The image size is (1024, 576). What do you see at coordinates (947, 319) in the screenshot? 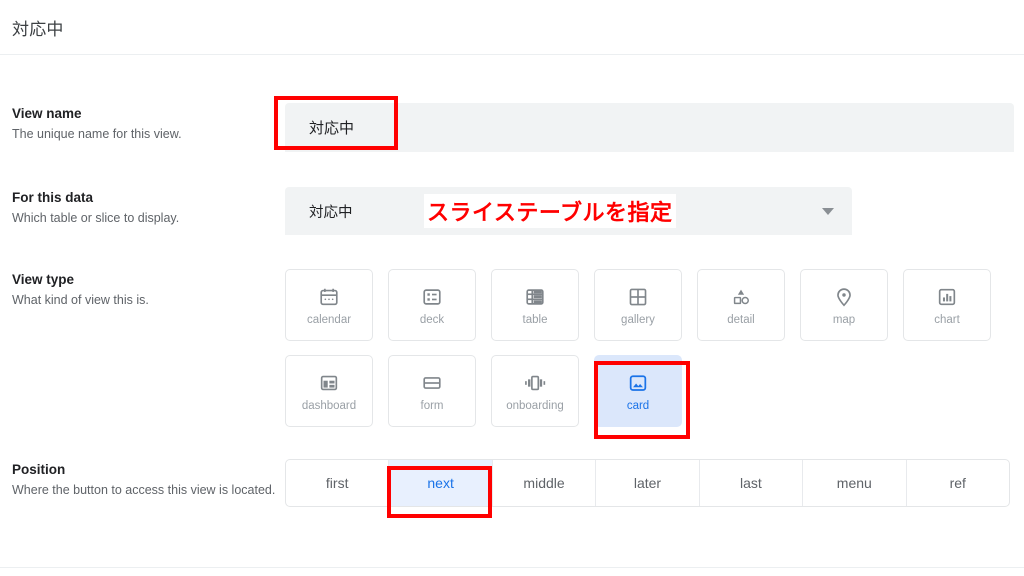
I see `view-type-tile-label: chart` at bounding box center [947, 319].